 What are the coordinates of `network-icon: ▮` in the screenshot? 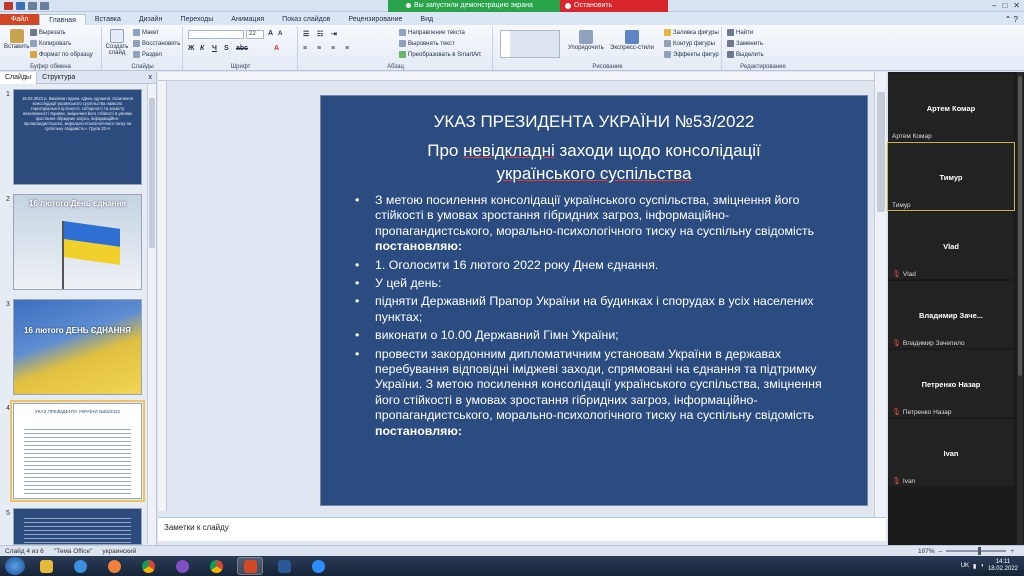 It's located at (974, 566).